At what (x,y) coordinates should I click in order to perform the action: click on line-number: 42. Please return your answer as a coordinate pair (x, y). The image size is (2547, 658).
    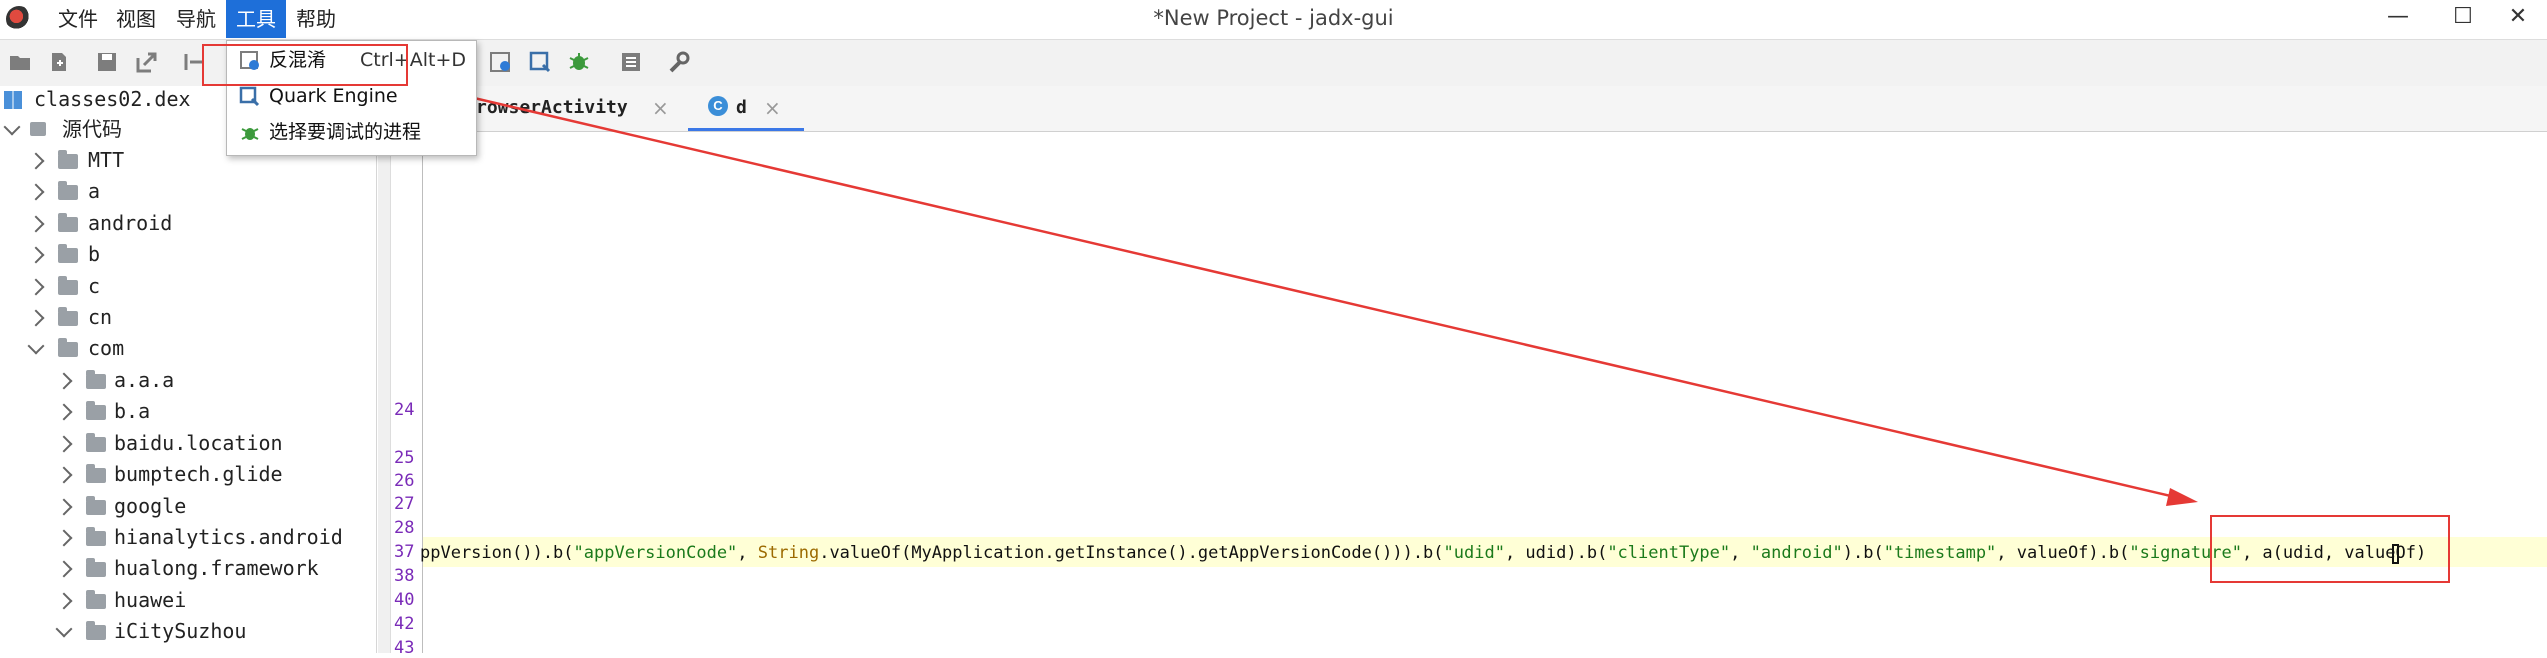
    Looking at the image, I should click on (404, 624).